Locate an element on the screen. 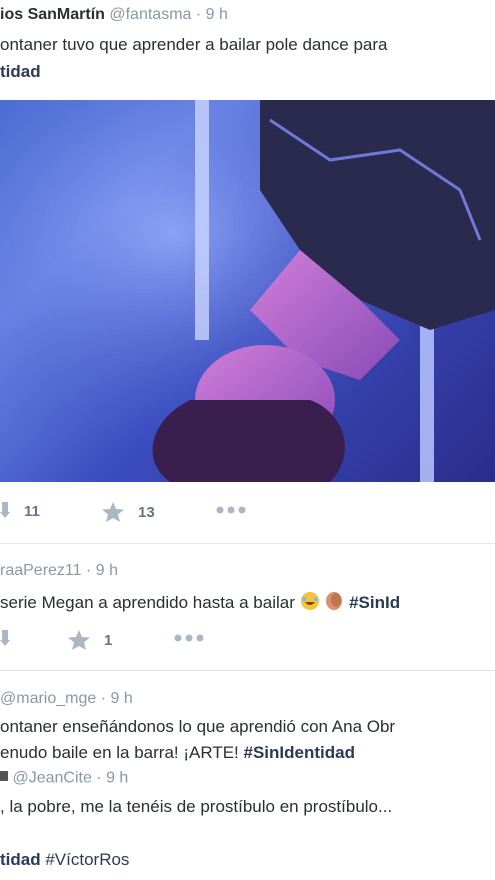 This screenshot has width=495, height=880. tweet1-header: ios SanMartín @fantasma · 9 h is located at coordinates (114, 15).